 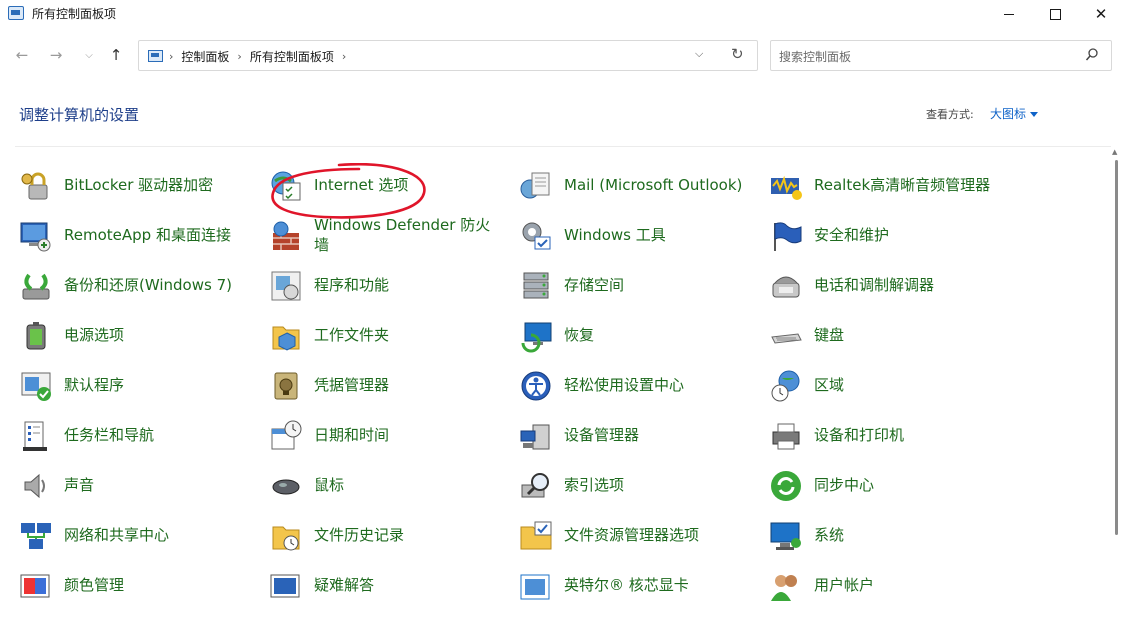 I want to click on minimize-button, so click(x=1009, y=14).